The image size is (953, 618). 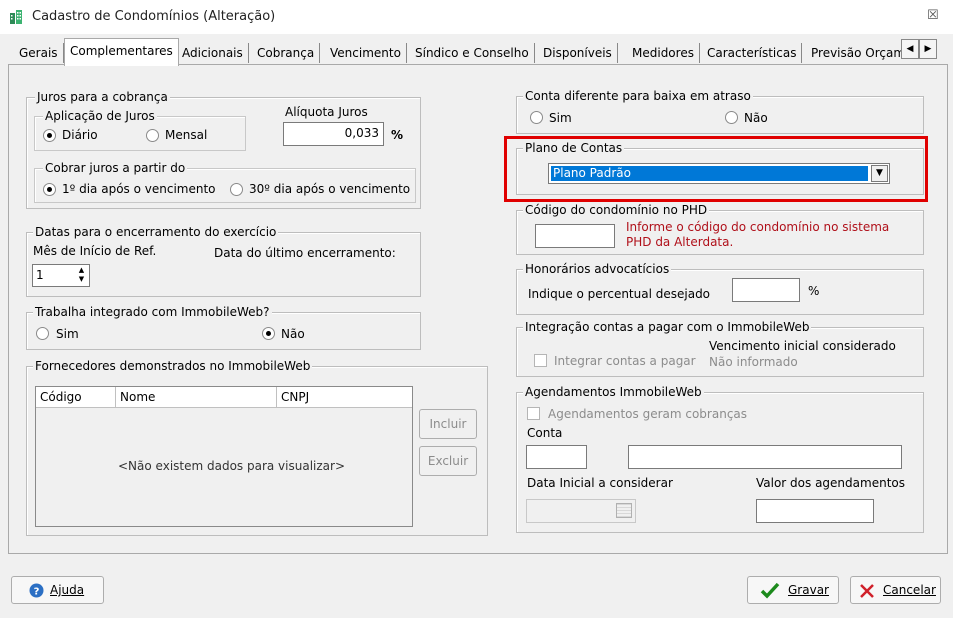 I want to click on conta-sim-label: Sim, so click(x=560, y=118).